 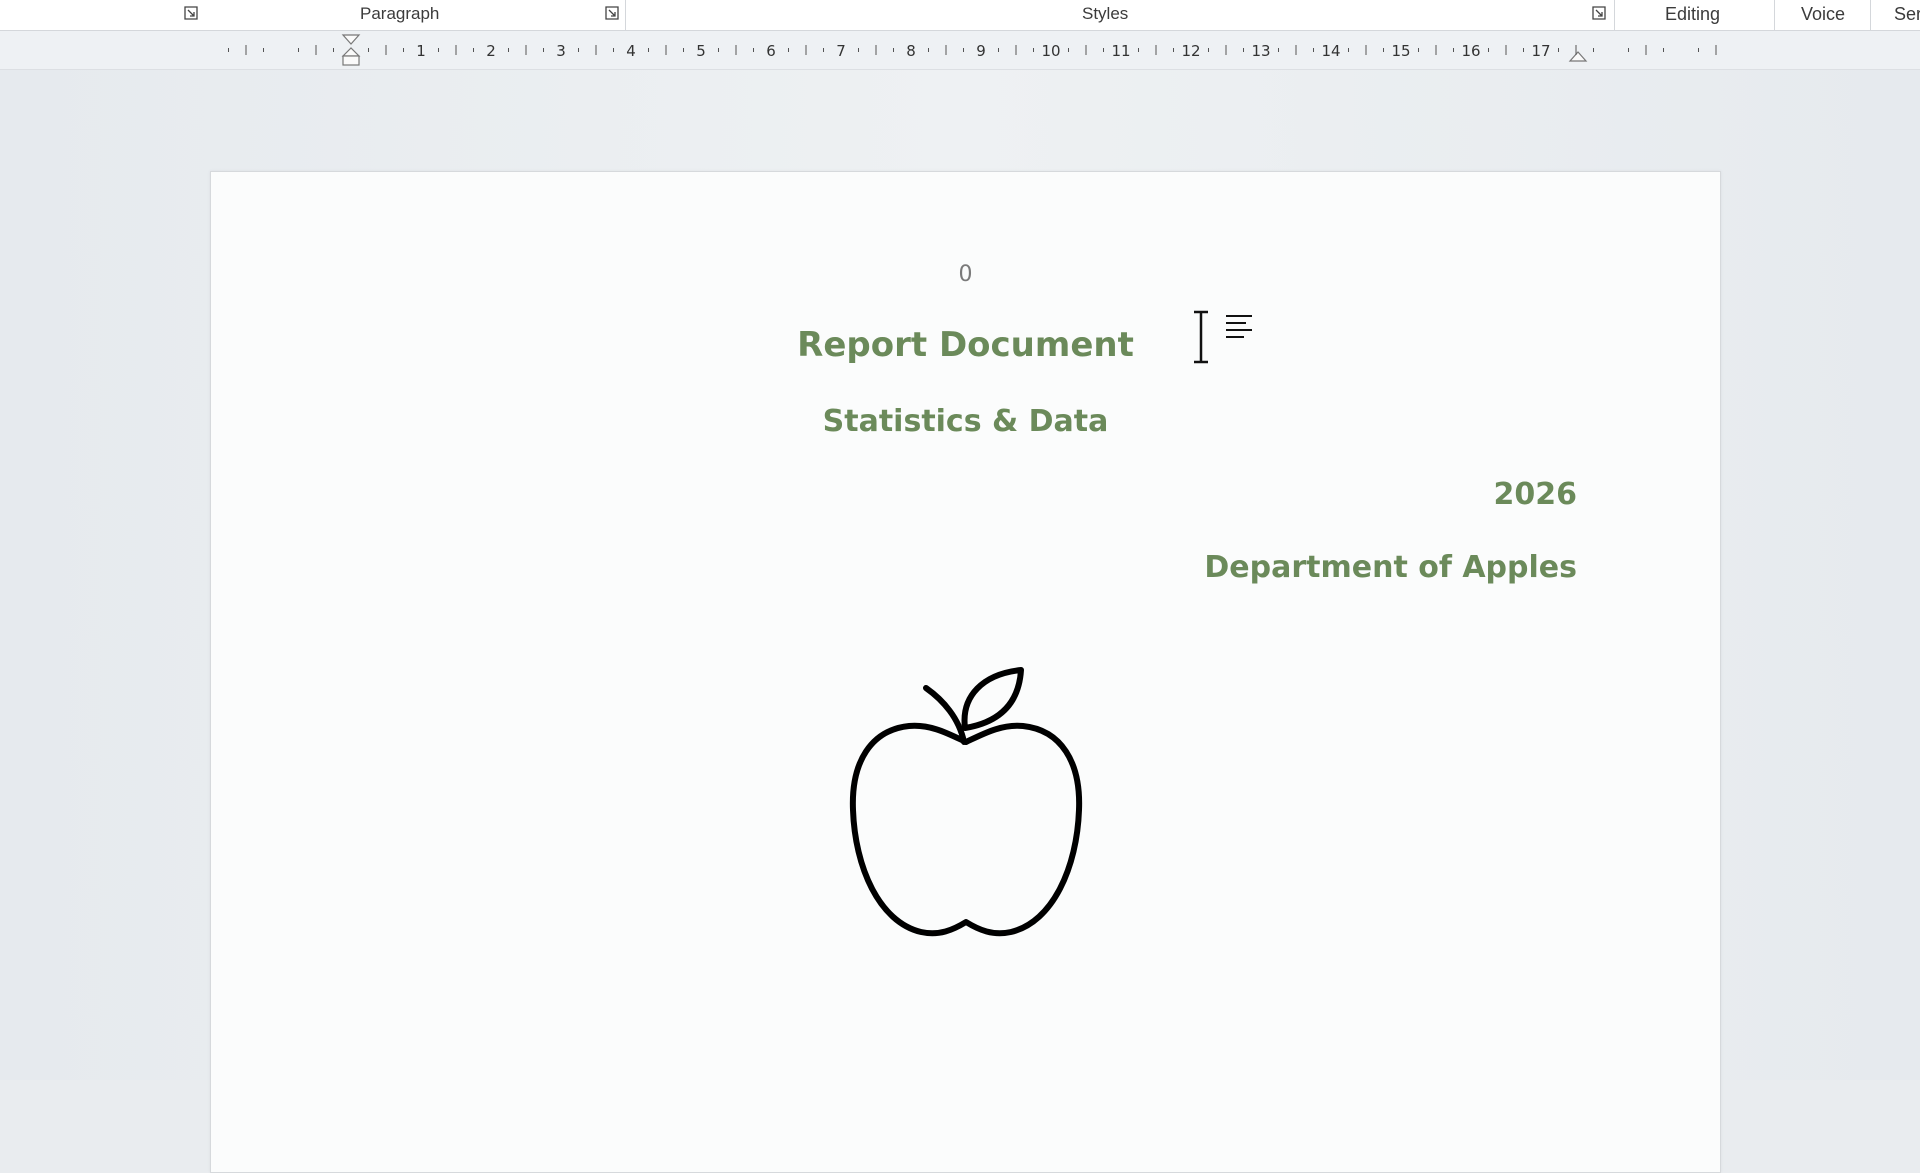 I want to click on font-dialog-launcher-icon, so click(x=191, y=13).